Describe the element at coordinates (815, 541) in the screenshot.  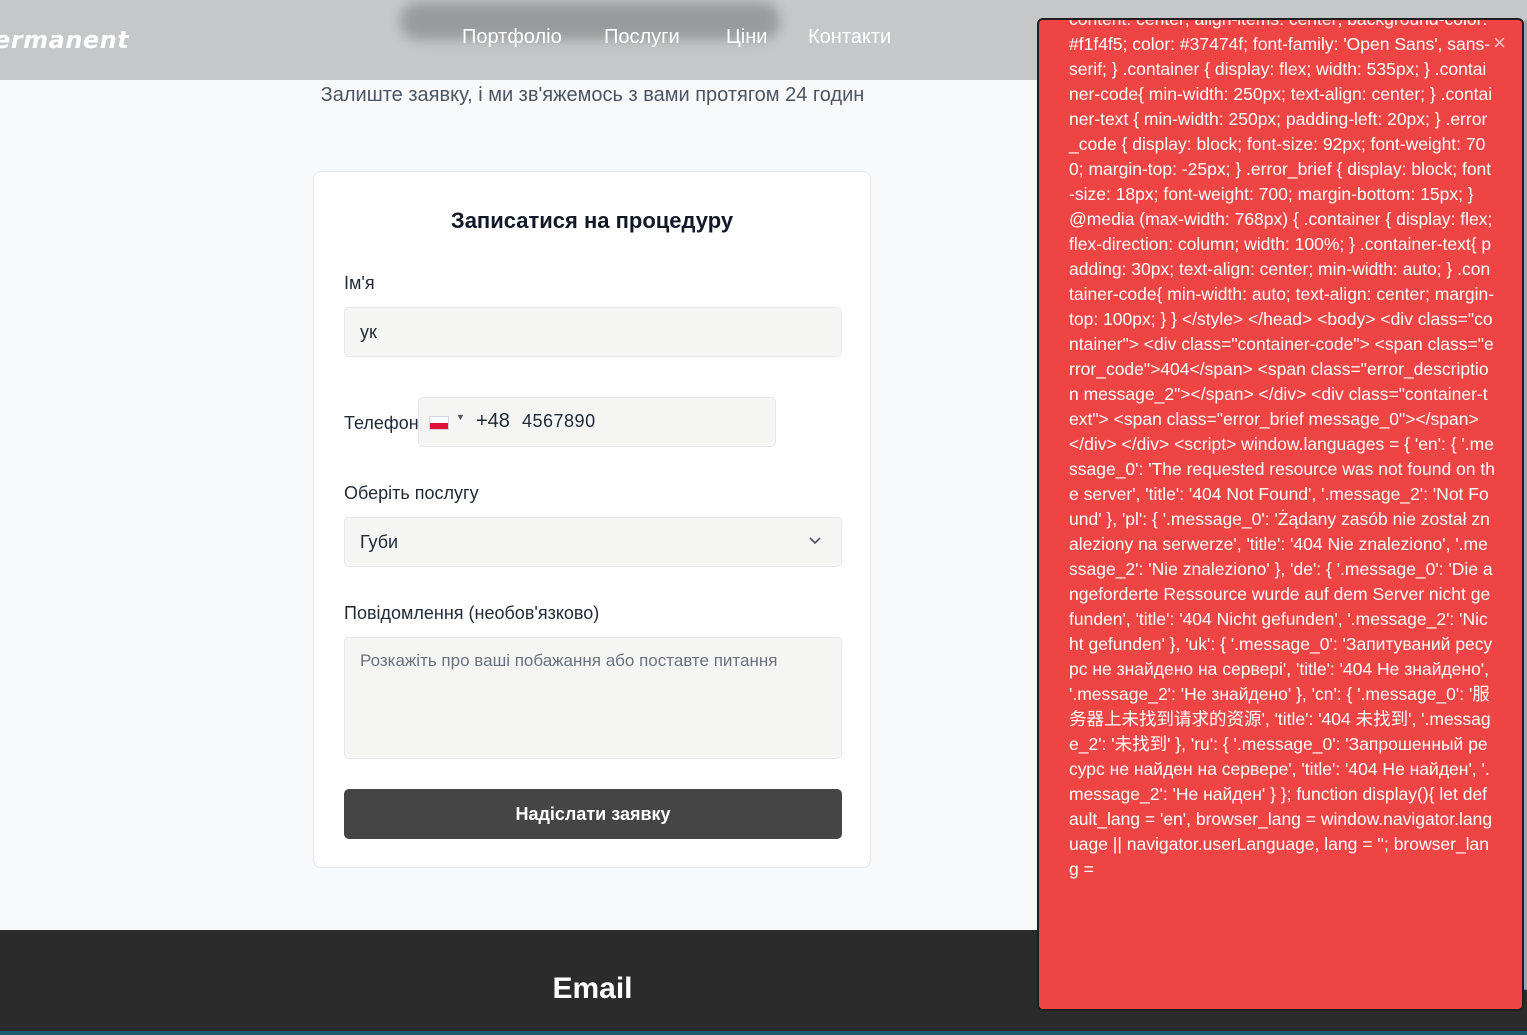
I see `chevron-down-icon` at that location.